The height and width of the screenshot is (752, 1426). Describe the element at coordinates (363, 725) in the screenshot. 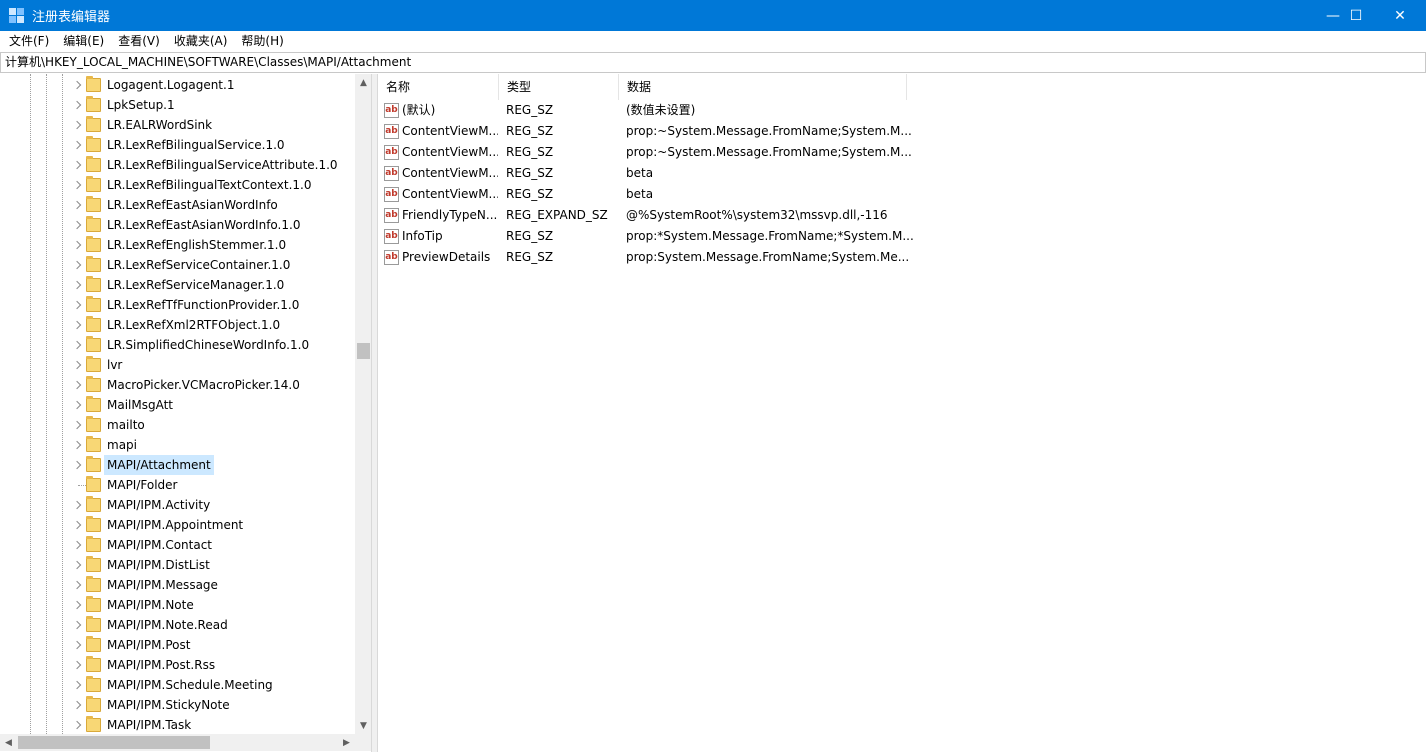

I see `scroll-down-icon: ▼` at that location.